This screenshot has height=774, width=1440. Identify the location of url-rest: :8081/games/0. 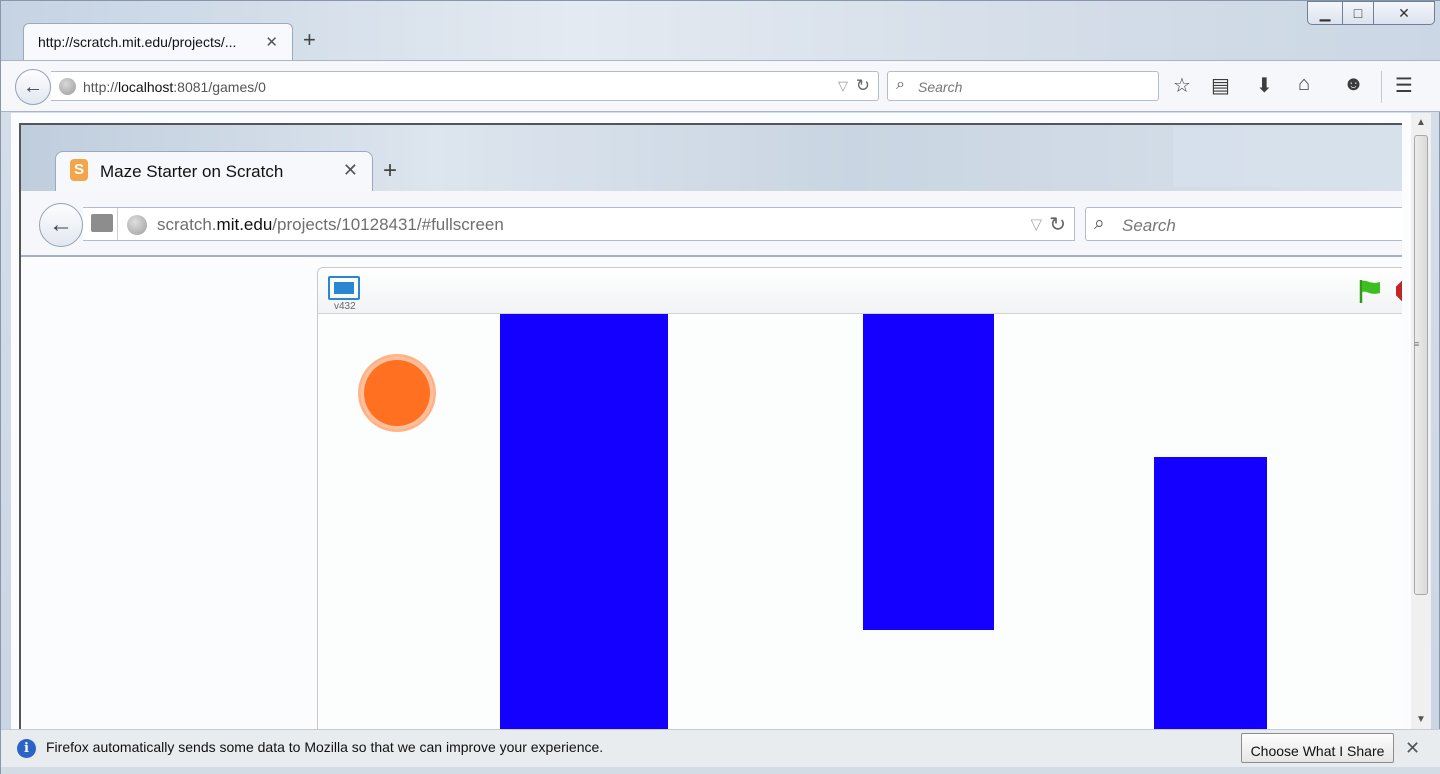
(219, 87).